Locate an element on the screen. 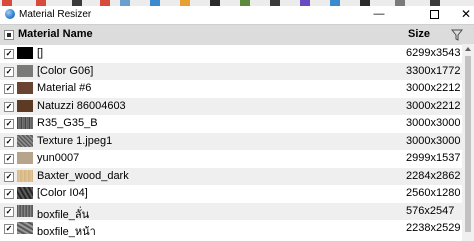 The height and width of the screenshot is (241, 474). table-row: ✓ [Color G06] 3300x1772 is located at coordinates (231, 71).